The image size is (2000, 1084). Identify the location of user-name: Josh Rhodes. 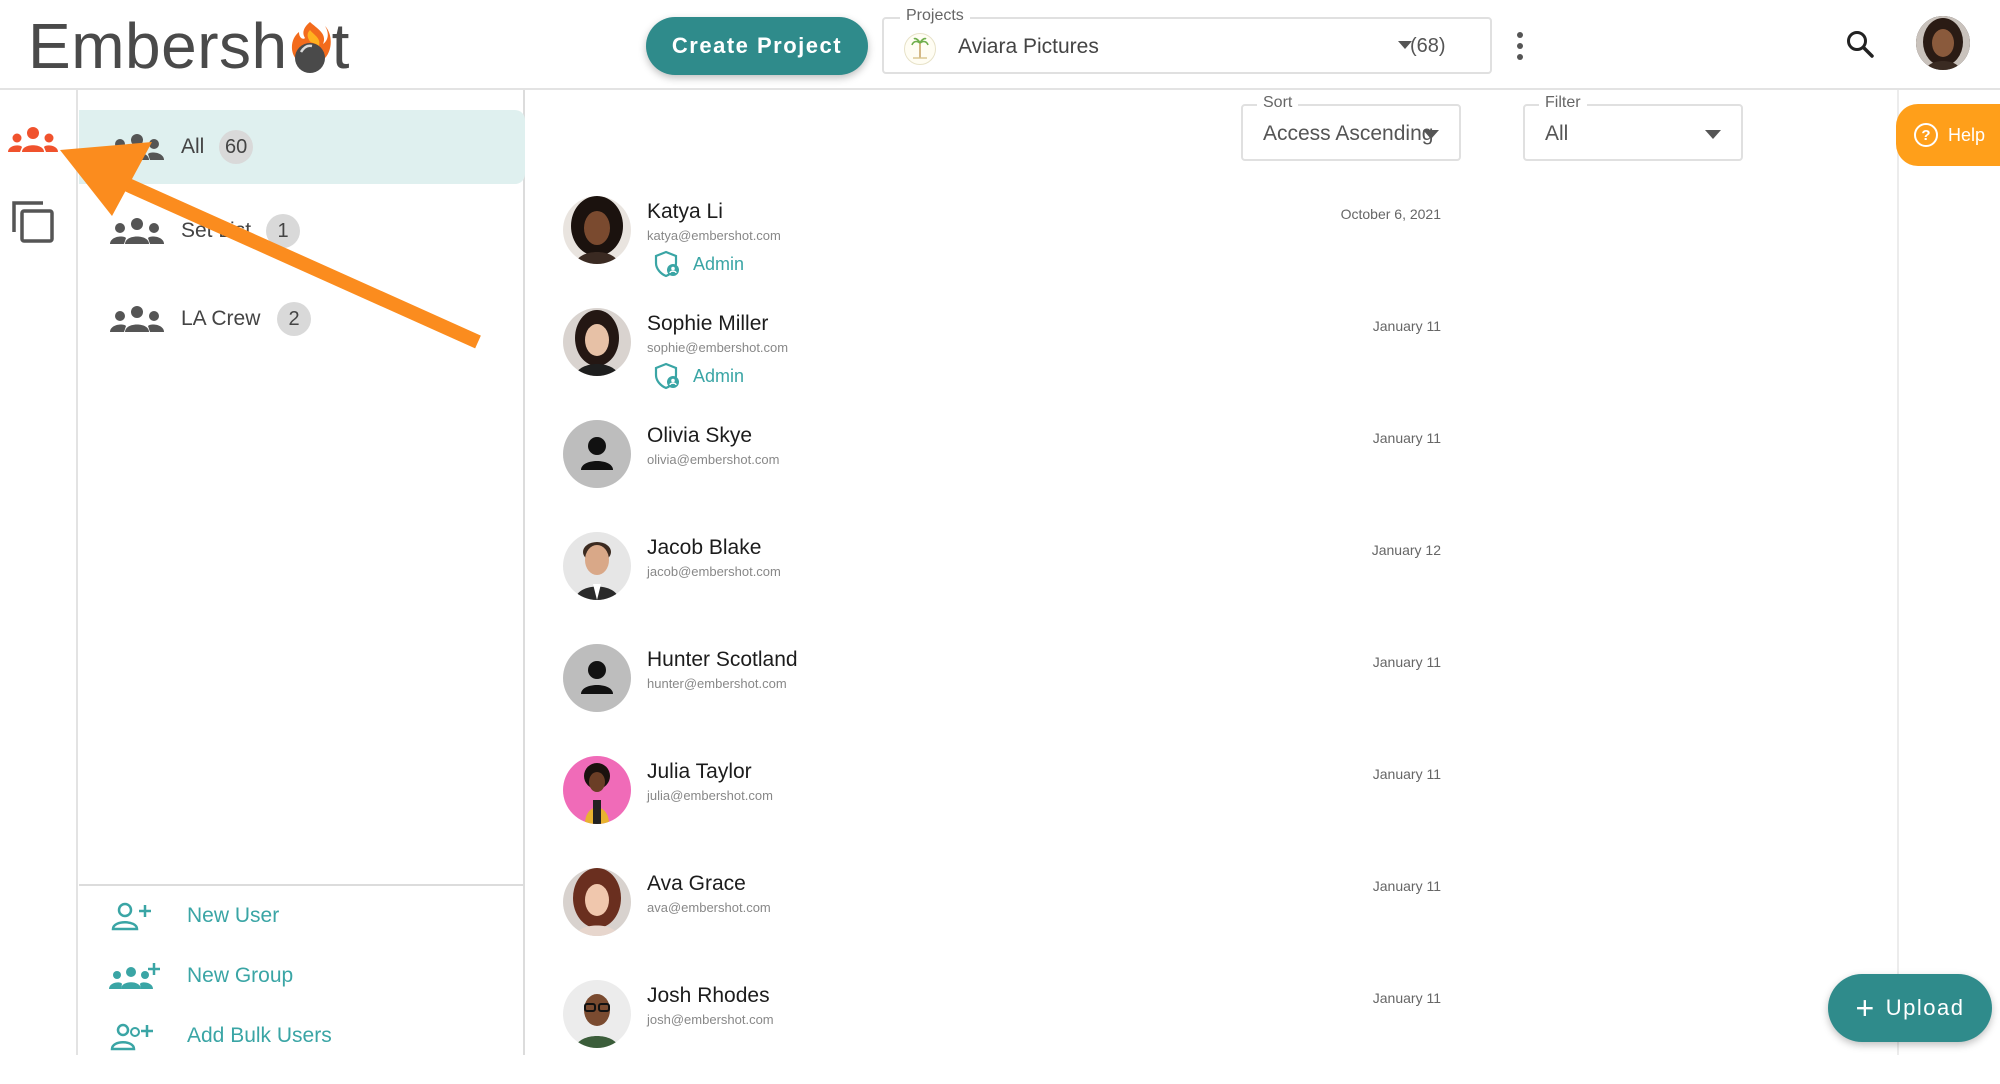
(708, 995).